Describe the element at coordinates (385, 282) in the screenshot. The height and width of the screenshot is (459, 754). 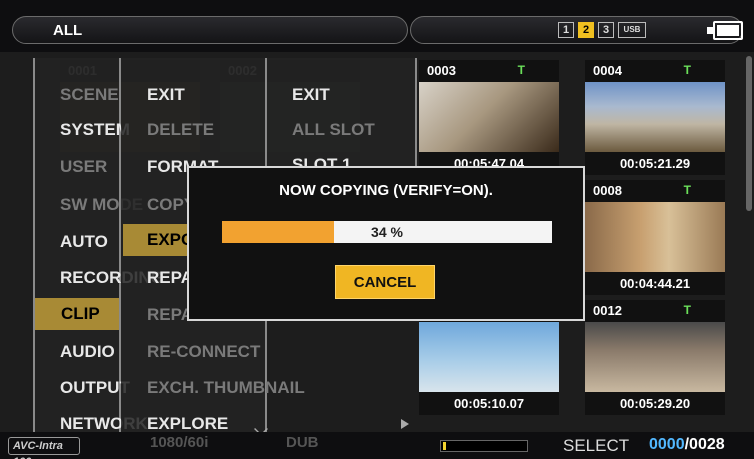
I see `cancel-button: CANCEL` at that location.